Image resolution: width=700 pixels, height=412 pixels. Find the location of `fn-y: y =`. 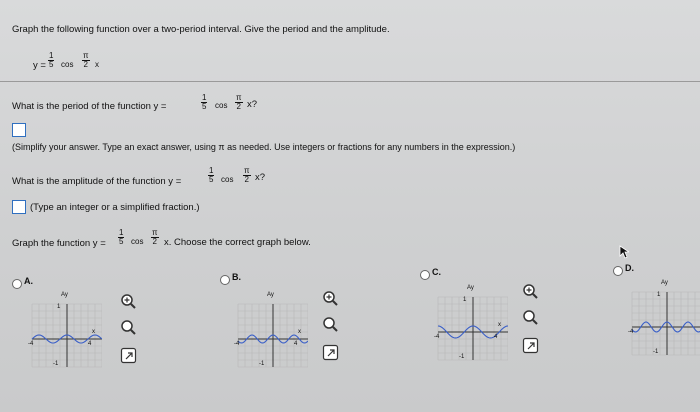

fn-y: y = is located at coordinates (39, 65).